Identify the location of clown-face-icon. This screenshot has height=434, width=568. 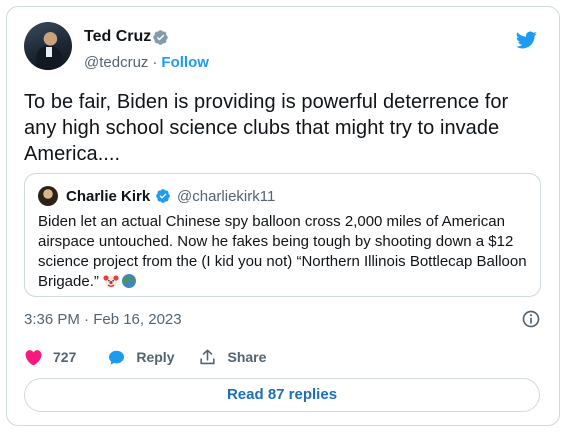
(111, 281).